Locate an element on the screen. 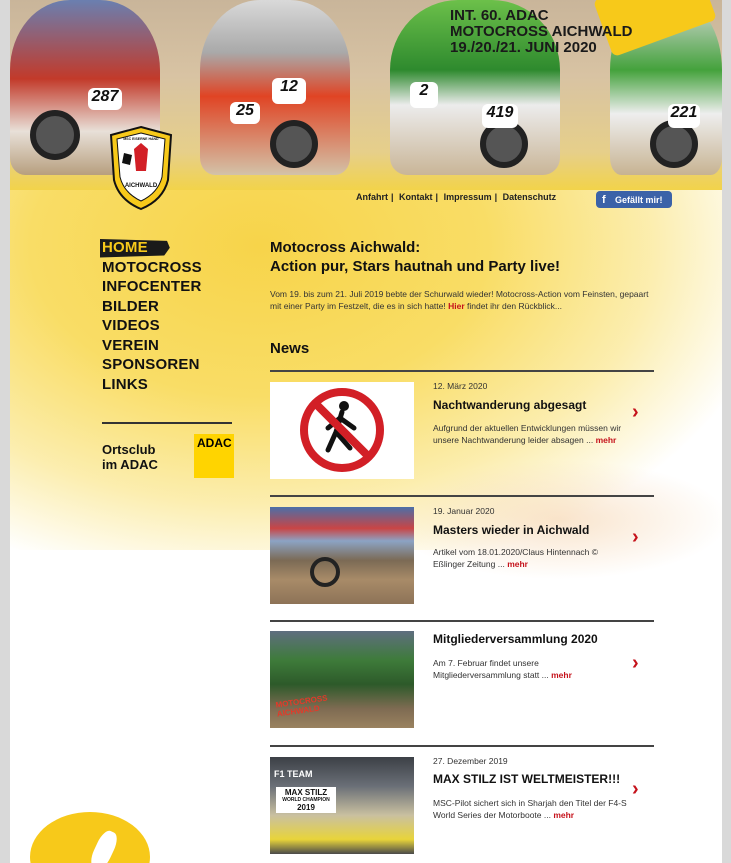 The image size is (731, 863). link-kontakt: Kontakt is located at coordinates (416, 197).